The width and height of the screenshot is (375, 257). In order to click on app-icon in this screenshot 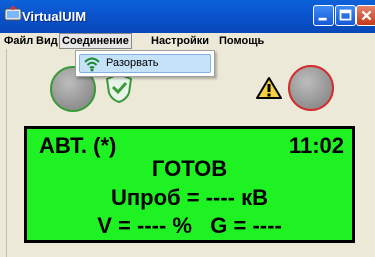, I will do `click(13, 13)`.